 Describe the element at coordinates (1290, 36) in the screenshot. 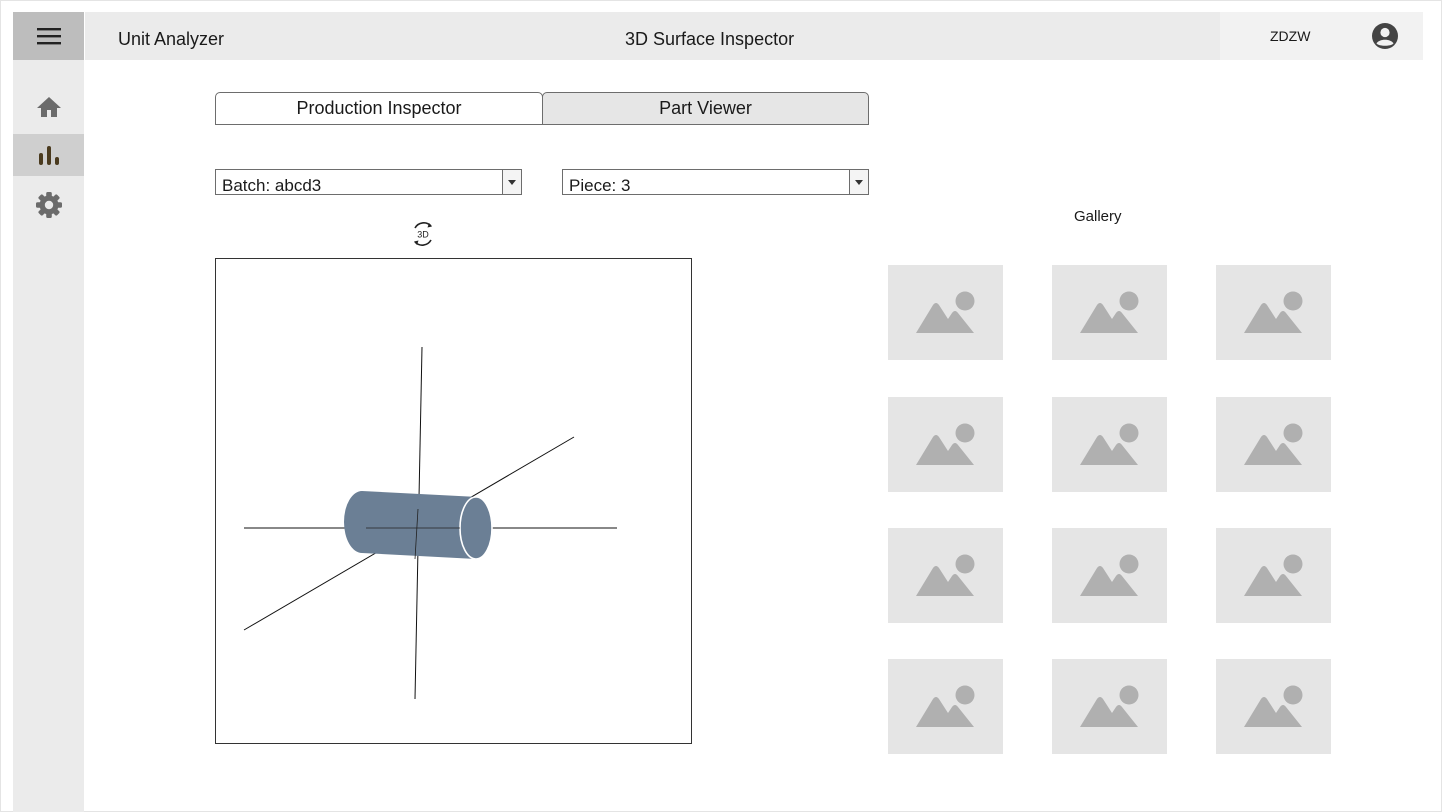

I see `user-name: ZDZW` at that location.